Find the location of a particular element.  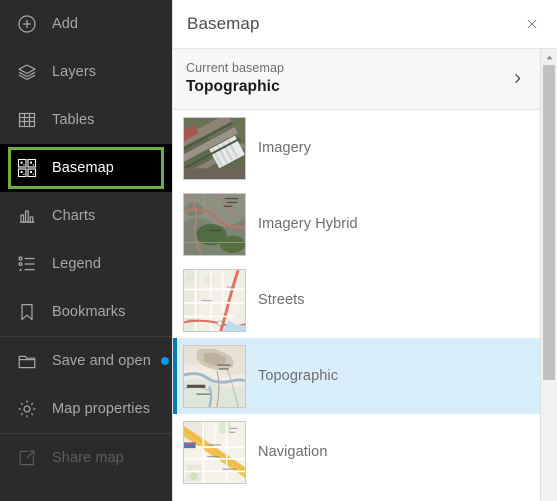

panel-header: Basemap is located at coordinates (365, 24).